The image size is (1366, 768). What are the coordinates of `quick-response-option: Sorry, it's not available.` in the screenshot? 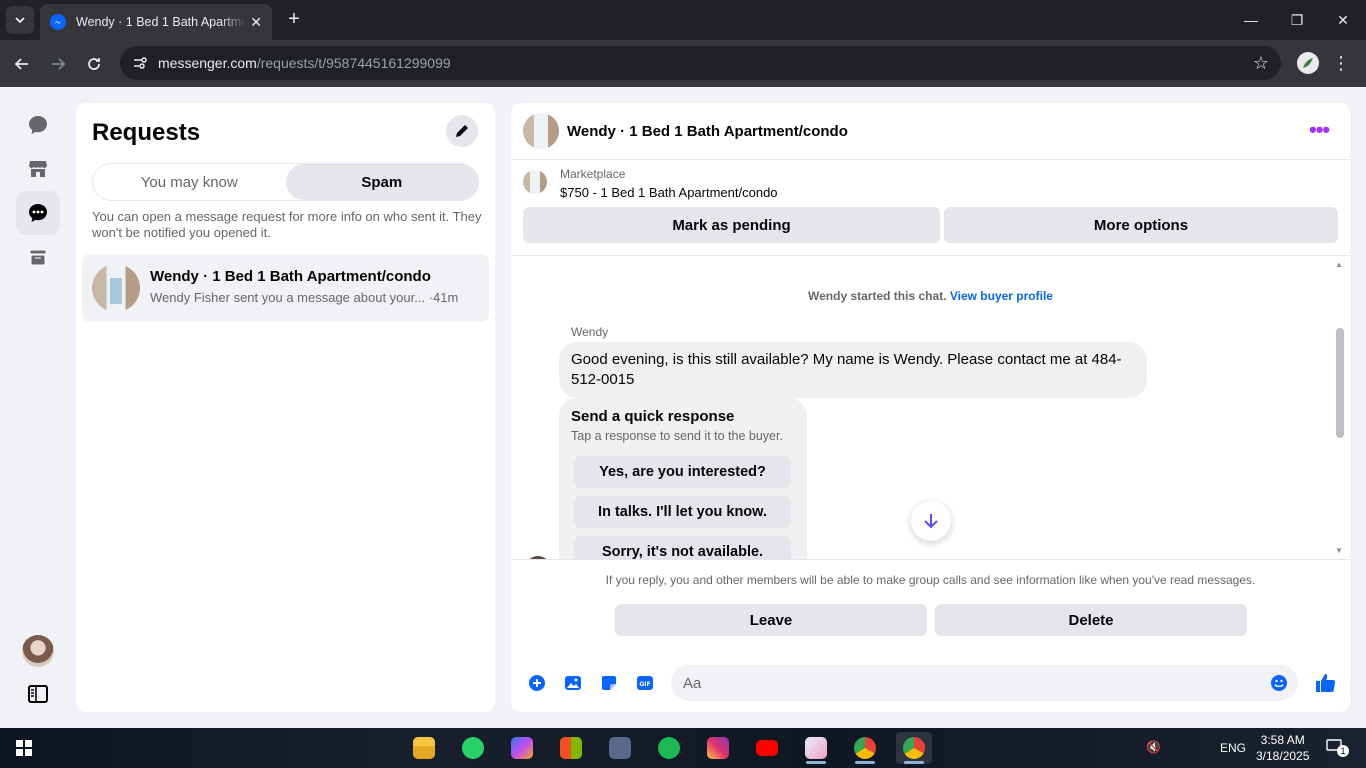 It's located at (682, 547).